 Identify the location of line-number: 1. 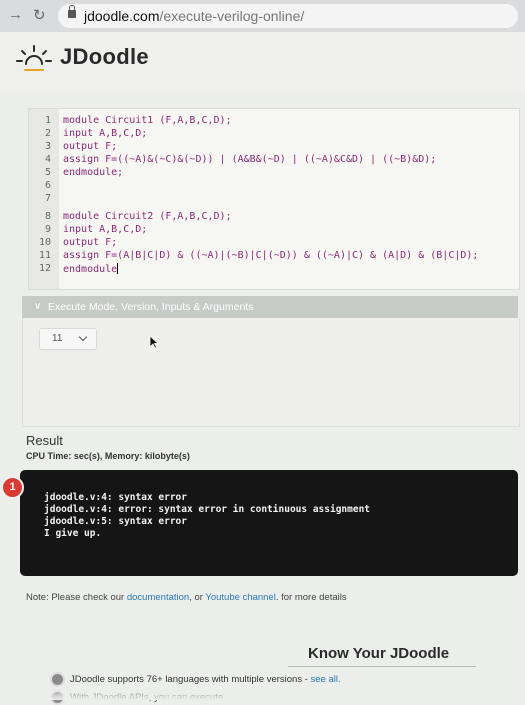
(47, 120).